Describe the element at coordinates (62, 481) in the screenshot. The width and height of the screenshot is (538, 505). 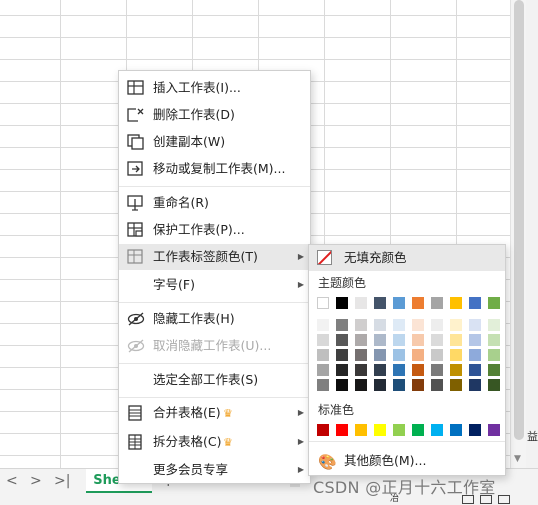
I see `last-sheet-icon: >|` at that location.